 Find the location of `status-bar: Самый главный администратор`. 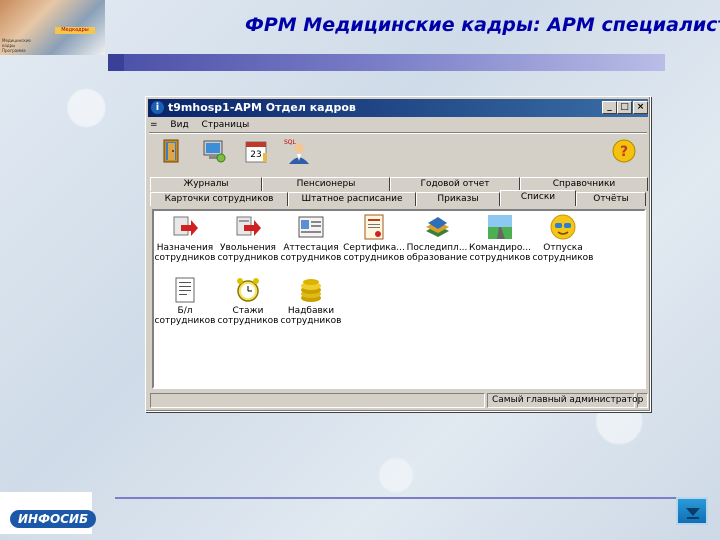

status-bar: Самый главный администратор is located at coordinates (399, 401).